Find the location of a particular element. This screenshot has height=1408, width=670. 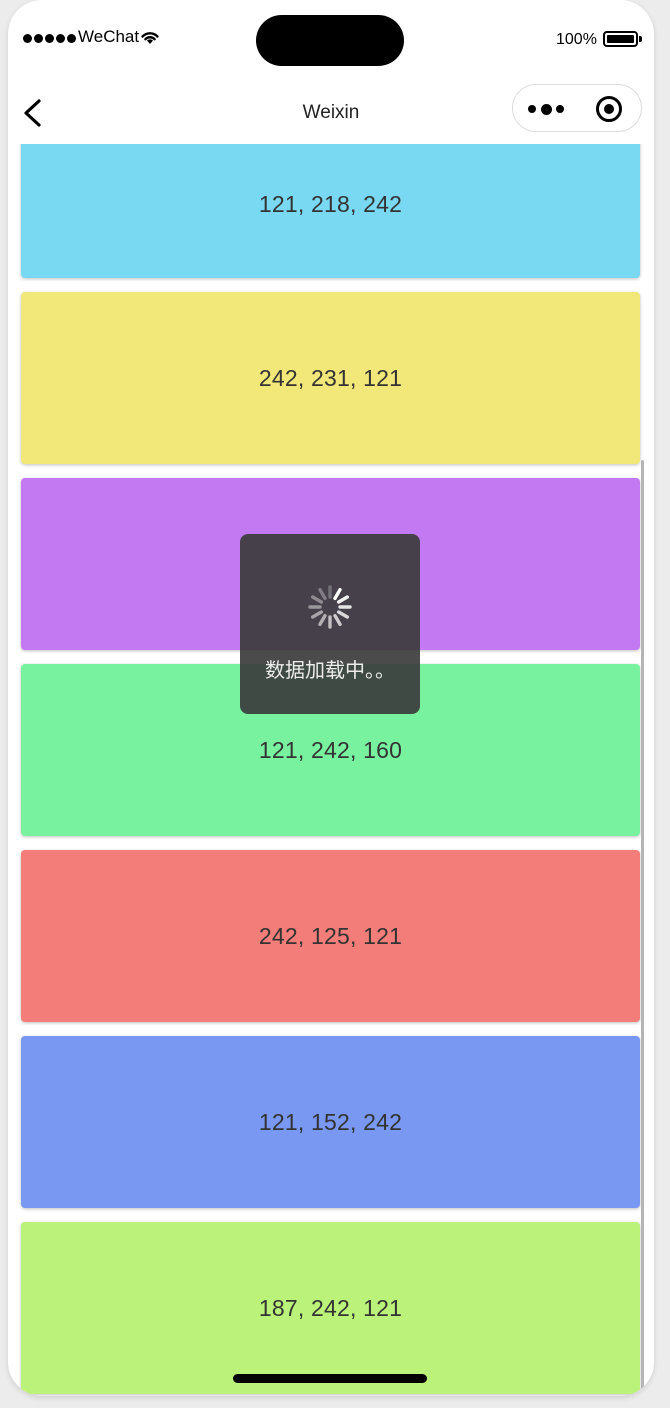

wifi-icon is located at coordinates (150, 38).